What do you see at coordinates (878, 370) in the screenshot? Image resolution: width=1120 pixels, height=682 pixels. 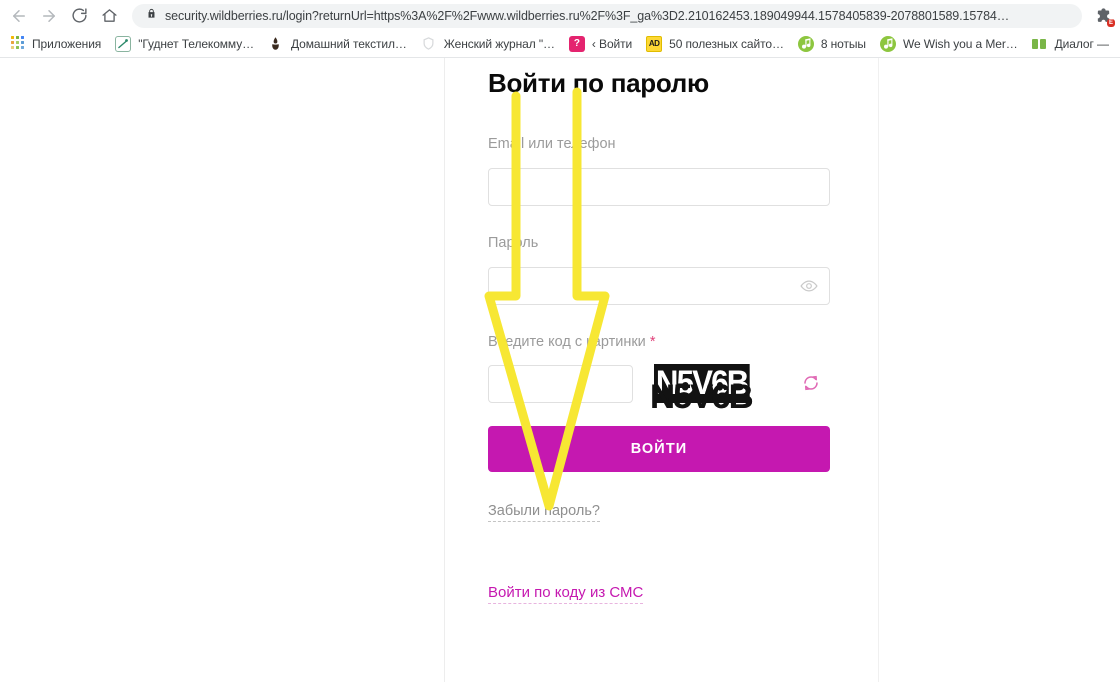 I see `content-right-divider` at bounding box center [878, 370].